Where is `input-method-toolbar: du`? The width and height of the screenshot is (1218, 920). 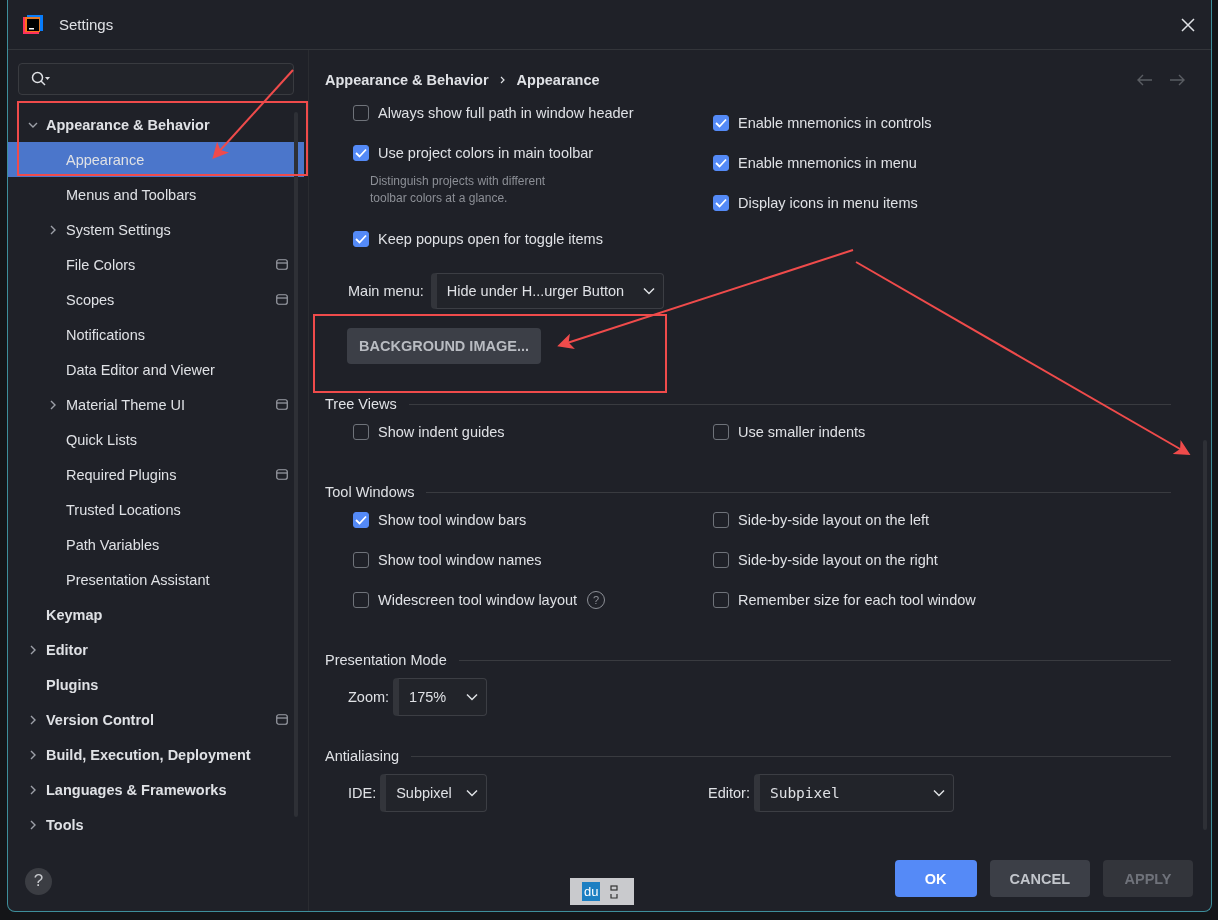 input-method-toolbar: du is located at coordinates (602, 891).